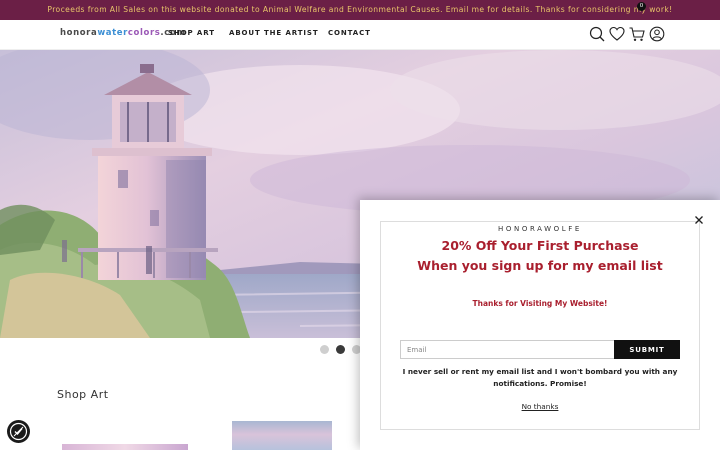 The width and height of the screenshot is (720, 450). Describe the element at coordinates (641, 6) in the screenshot. I see `cart-count-badge: 0` at that location.